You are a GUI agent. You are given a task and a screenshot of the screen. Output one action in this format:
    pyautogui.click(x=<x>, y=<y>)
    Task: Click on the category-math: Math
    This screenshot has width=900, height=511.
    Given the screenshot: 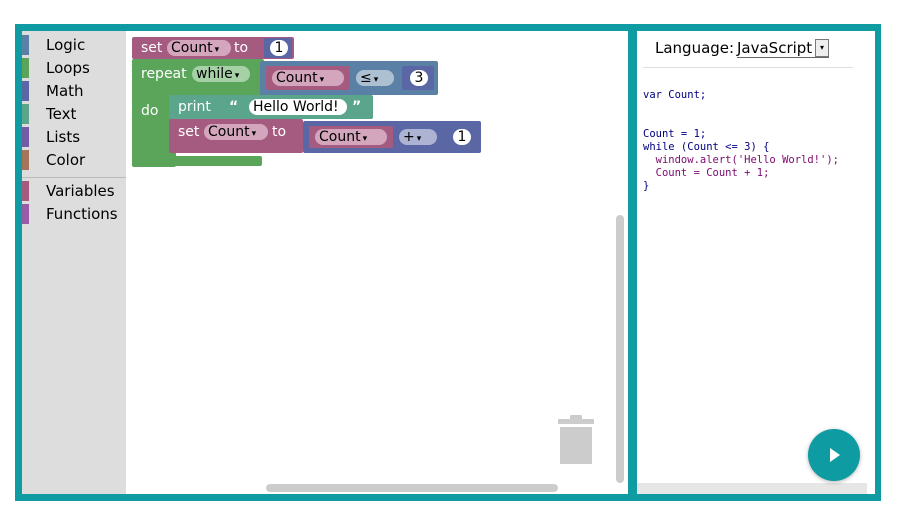 What is the action you would take?
    pyautogui.click(x=74, y=91)
    